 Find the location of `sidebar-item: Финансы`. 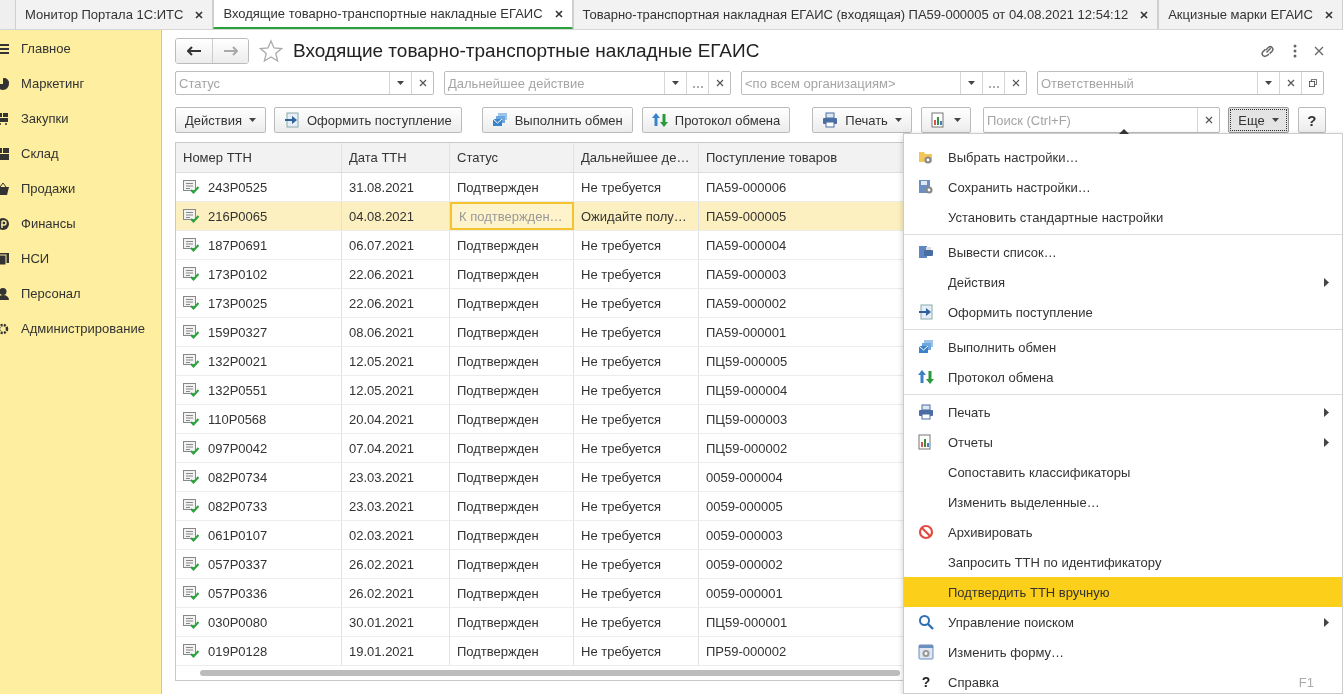

sidebar-item: Финансы is located at coordinates (48, 223).